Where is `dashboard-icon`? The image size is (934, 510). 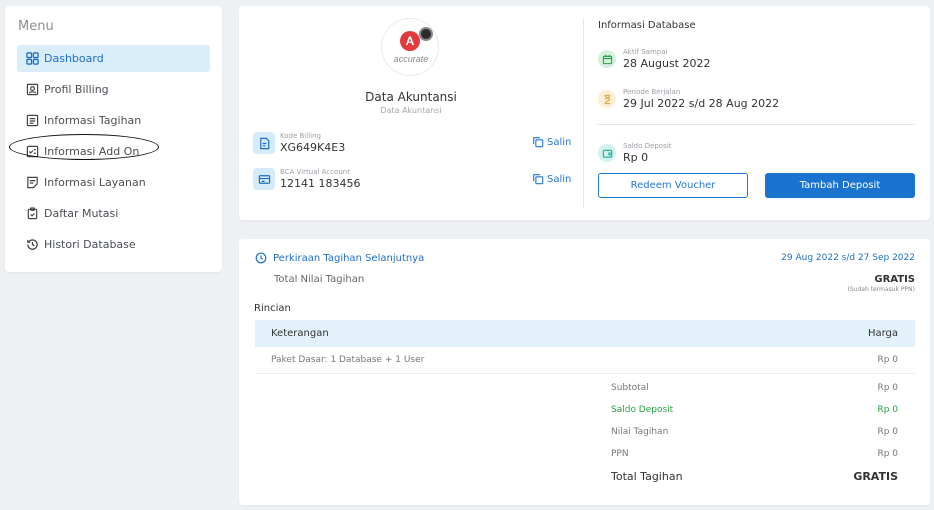
dashboard-icon is located at coordinates (32, 58).